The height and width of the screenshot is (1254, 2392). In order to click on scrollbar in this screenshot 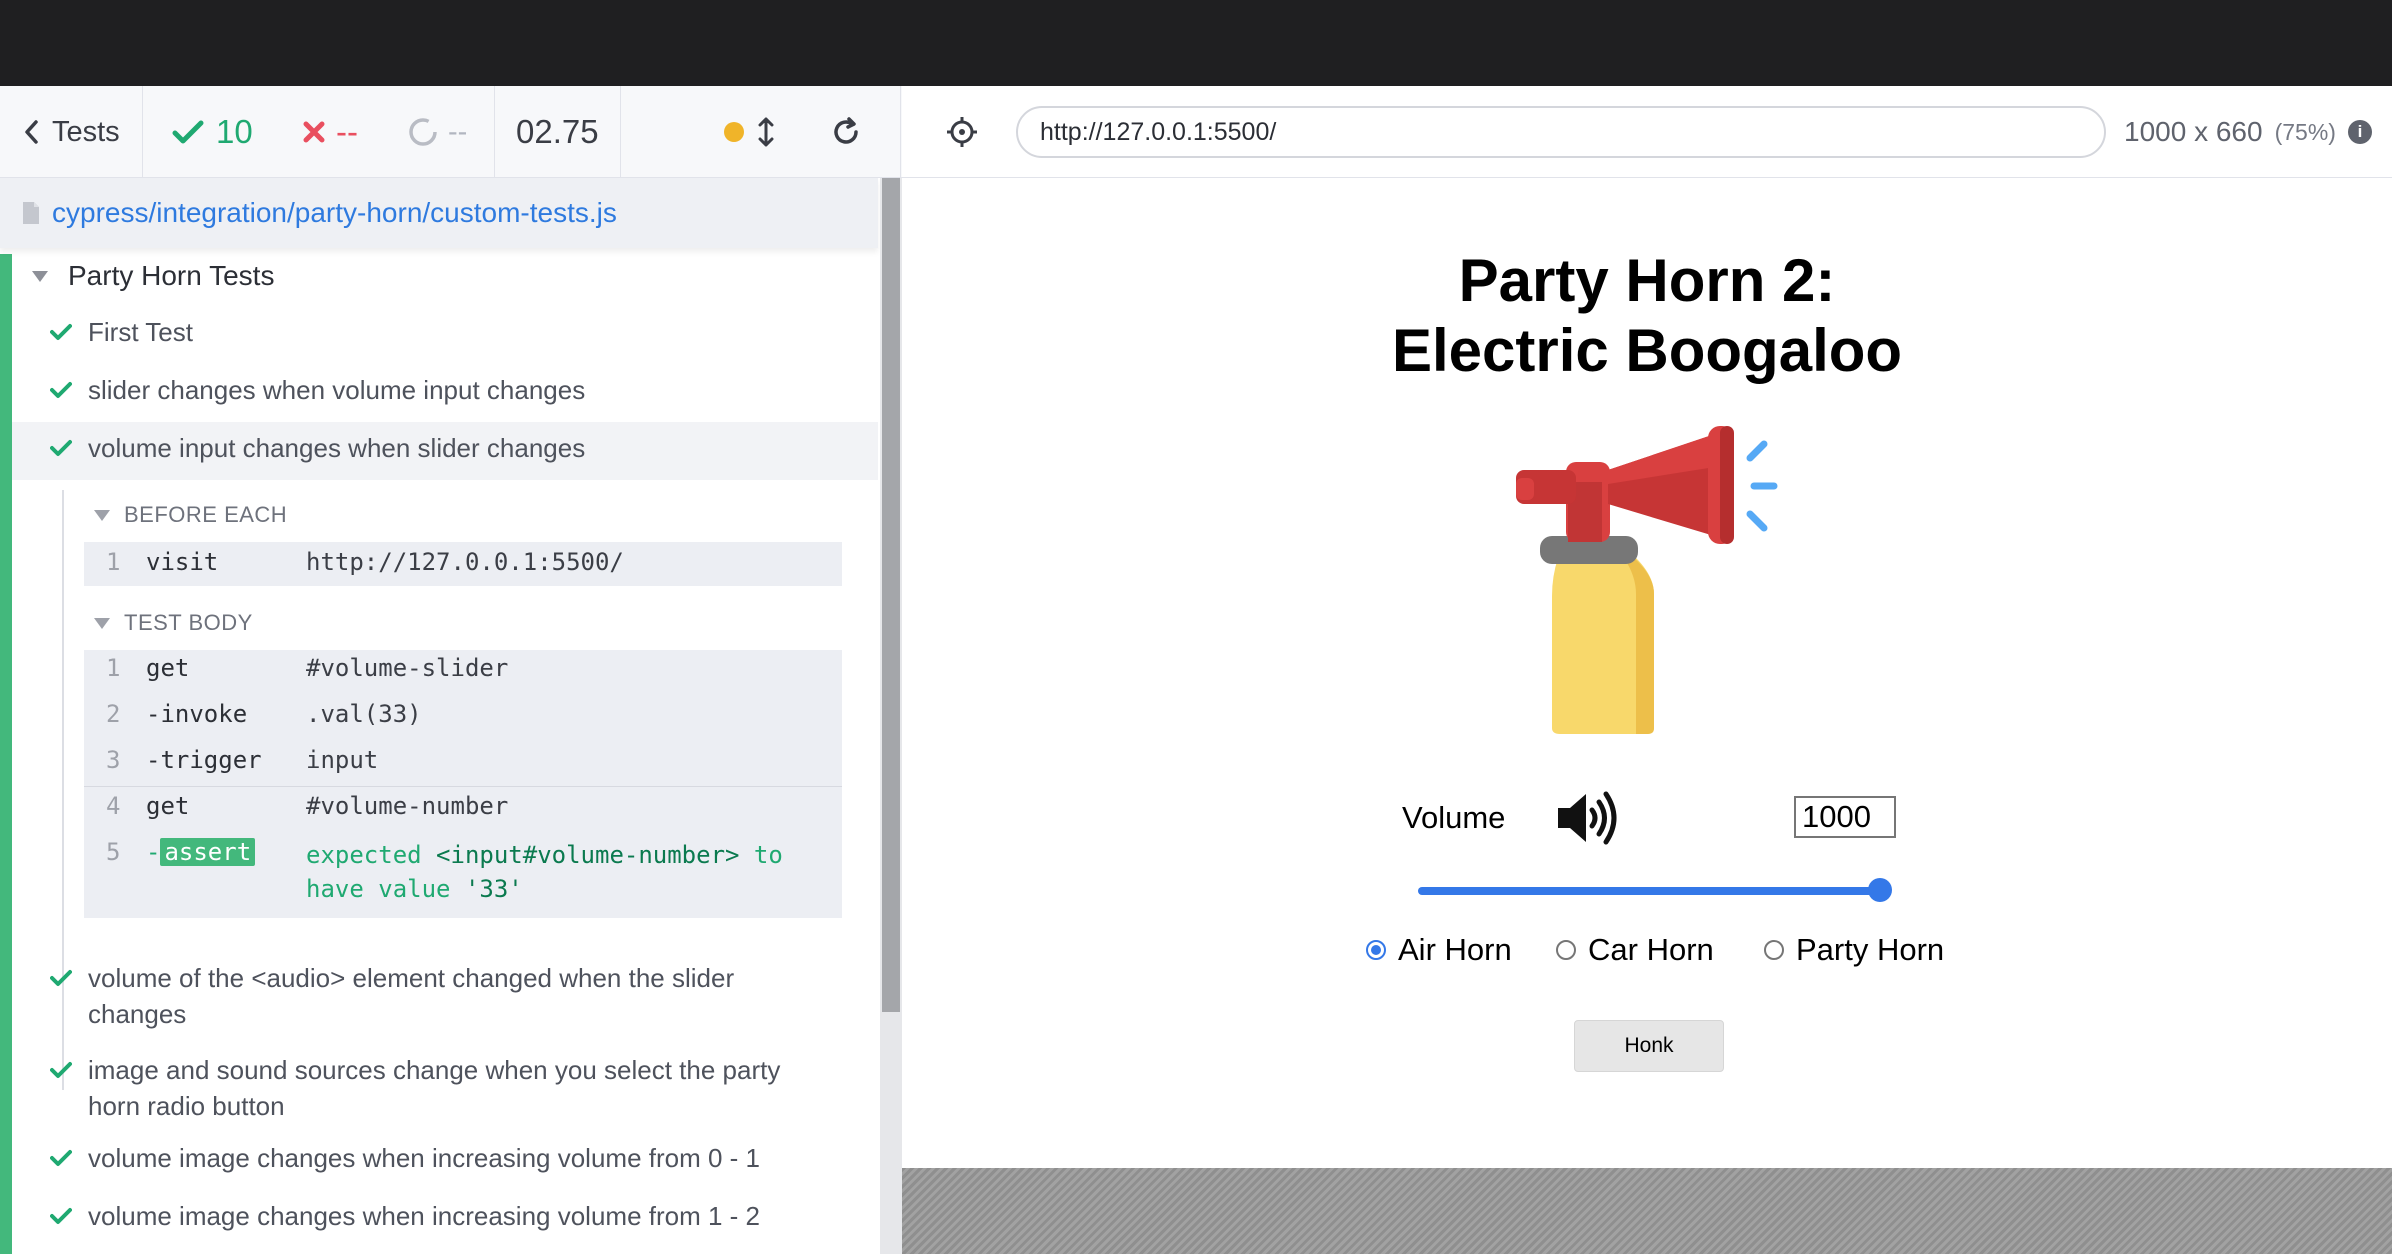, I will do `click(891, 716)`.